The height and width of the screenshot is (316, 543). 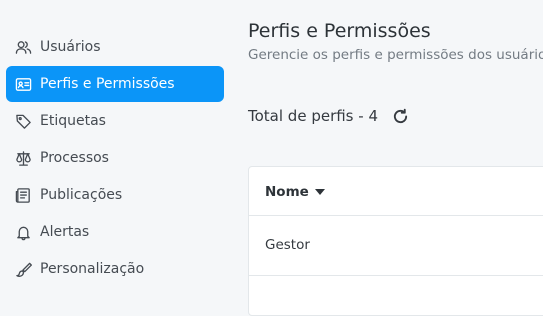 What do you see at coordinates (81, 195) in the screenshot?
I see `sidebar-item-label: Publicações` at bounding box center [81, 195].